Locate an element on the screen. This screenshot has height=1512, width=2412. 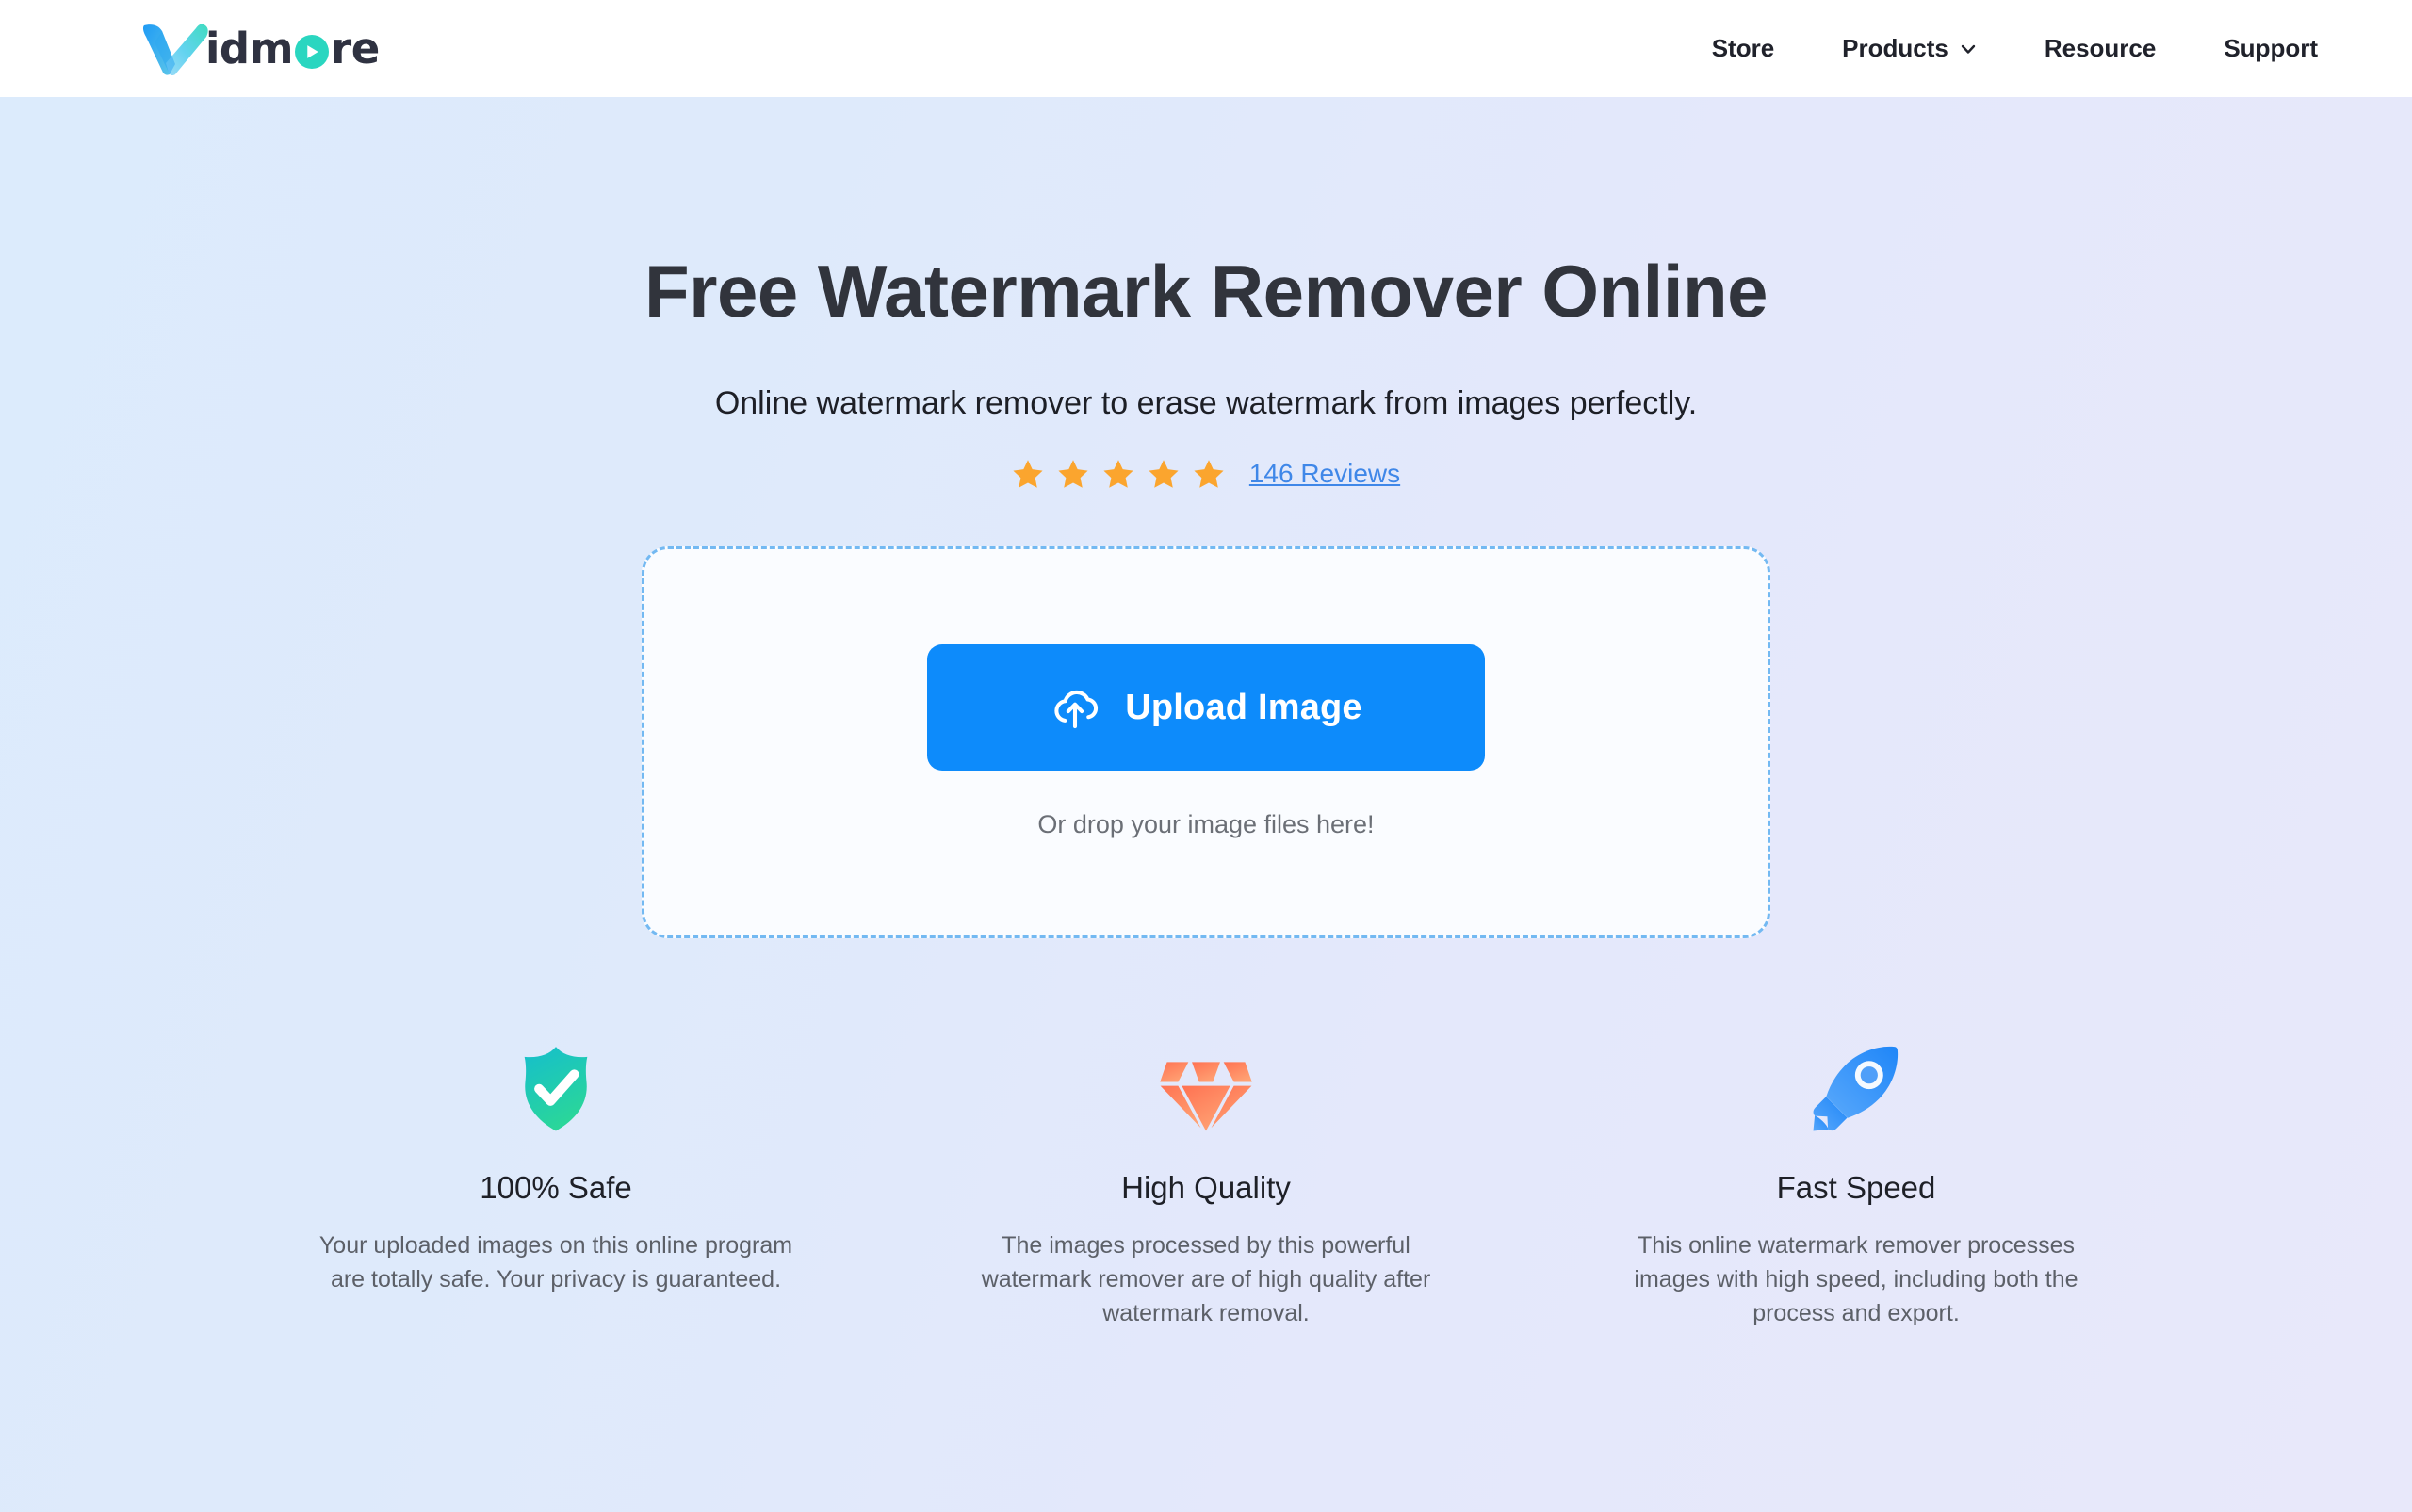
nav-item-products-label: Products is located at coordinates (1895, 48).